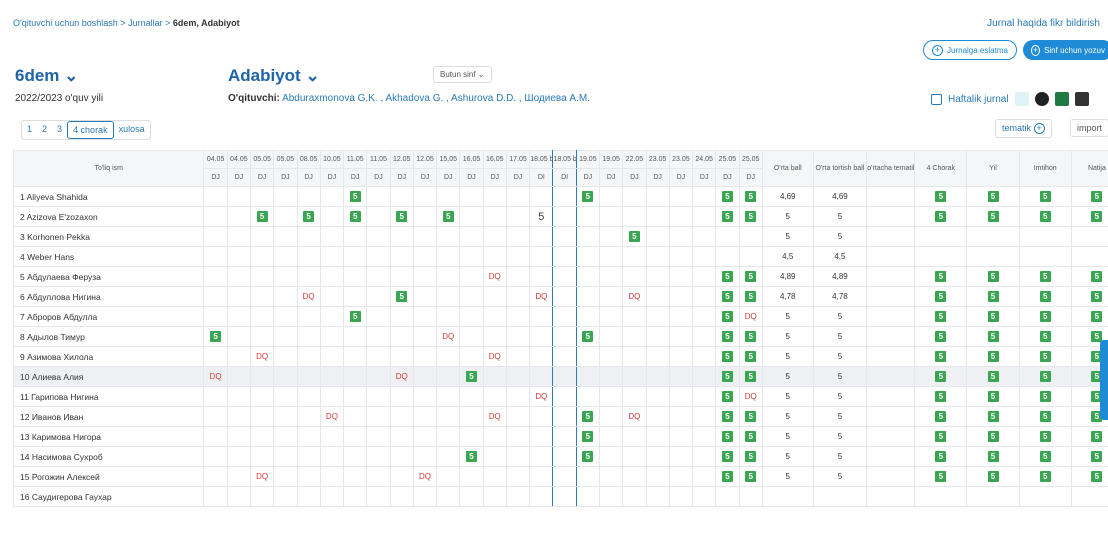  What do you see at coordinates (494, 159) in the screenshot?
I see `date-header: 16.05` at bounding box center [494, 159].